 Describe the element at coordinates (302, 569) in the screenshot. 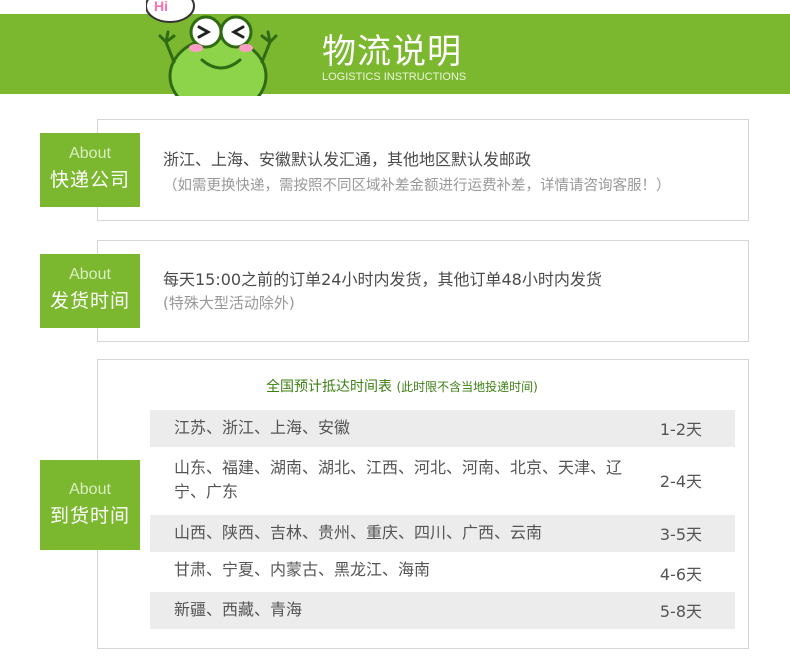

I see `row-regions: 甘肃、宁夏、内蒙古、黑龙江、海南` at that location.